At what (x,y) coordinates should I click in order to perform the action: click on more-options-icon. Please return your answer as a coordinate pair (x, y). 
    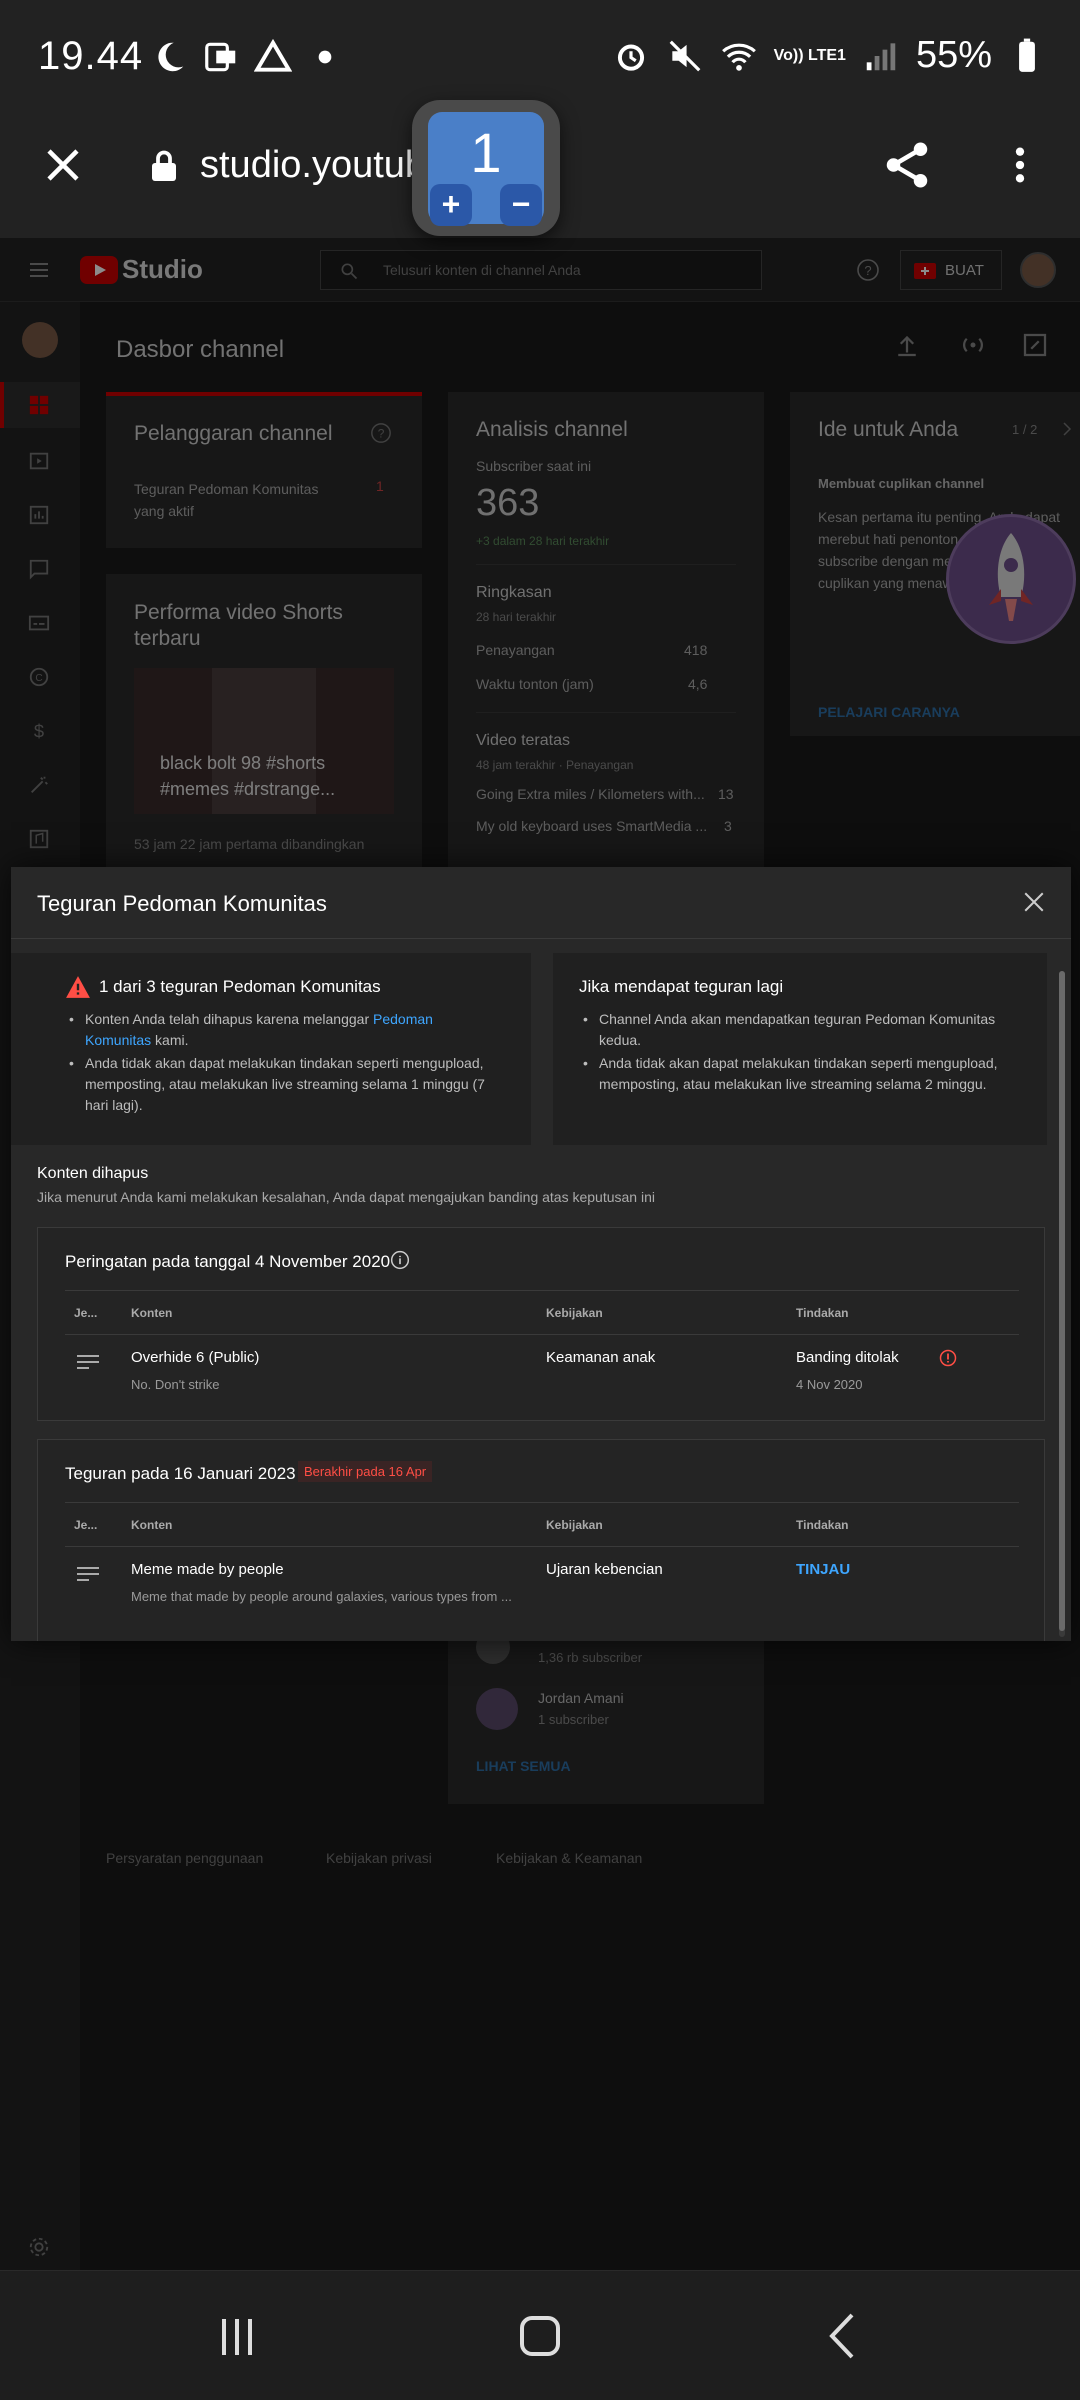
    Looking at the image, I should click on (1020, 165).